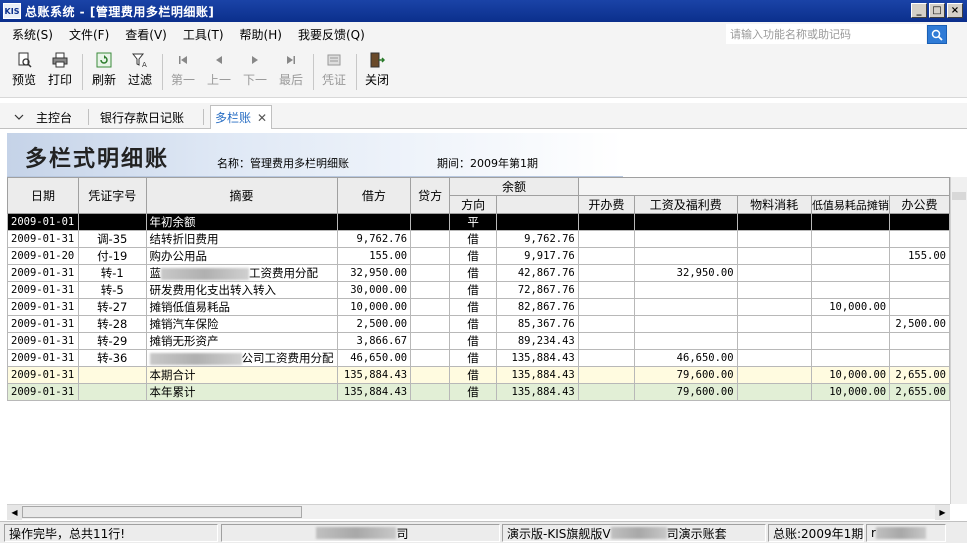 This screenshot has width=967, height=543. What do you see at coordinates (54, 117) in the screenshot?
I see `tab-main-console: 主控台` at bounding box center [54, 117].